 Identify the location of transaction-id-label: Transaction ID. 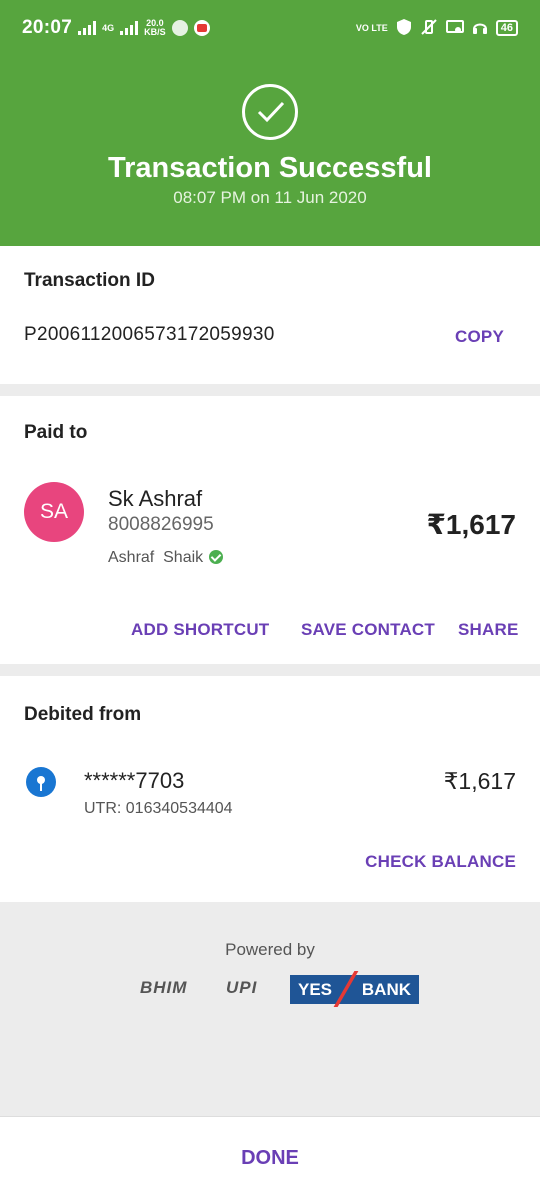
(89, 280).